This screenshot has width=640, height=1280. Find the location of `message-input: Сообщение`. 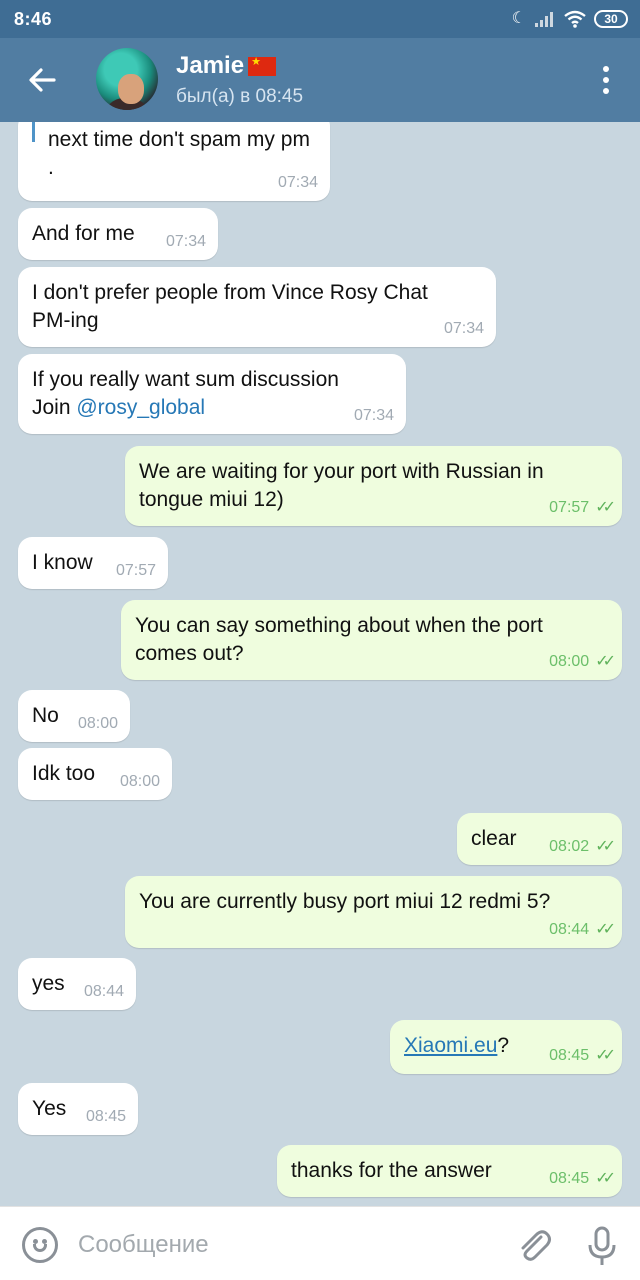

message-input: Сообщение is located at coordinates (143, 1245).